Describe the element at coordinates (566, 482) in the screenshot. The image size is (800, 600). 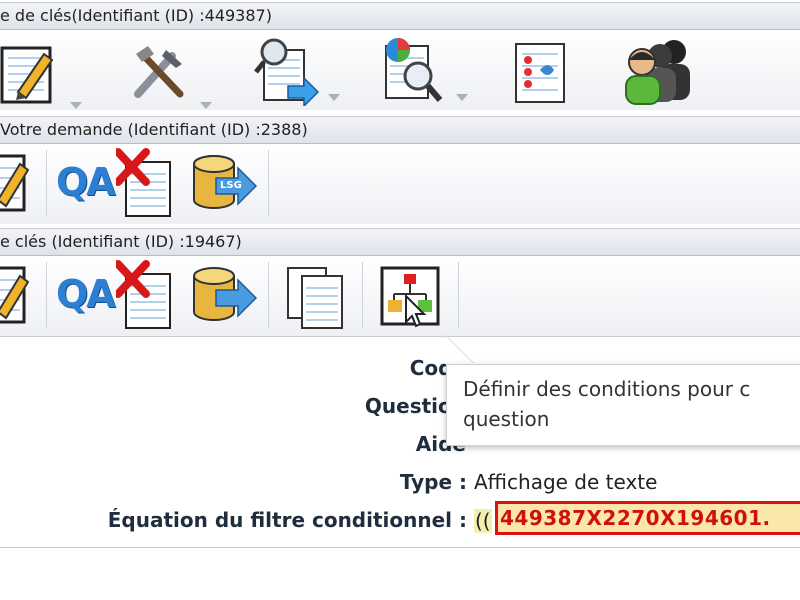
I see `type-value: Affichage de texte` at that location.